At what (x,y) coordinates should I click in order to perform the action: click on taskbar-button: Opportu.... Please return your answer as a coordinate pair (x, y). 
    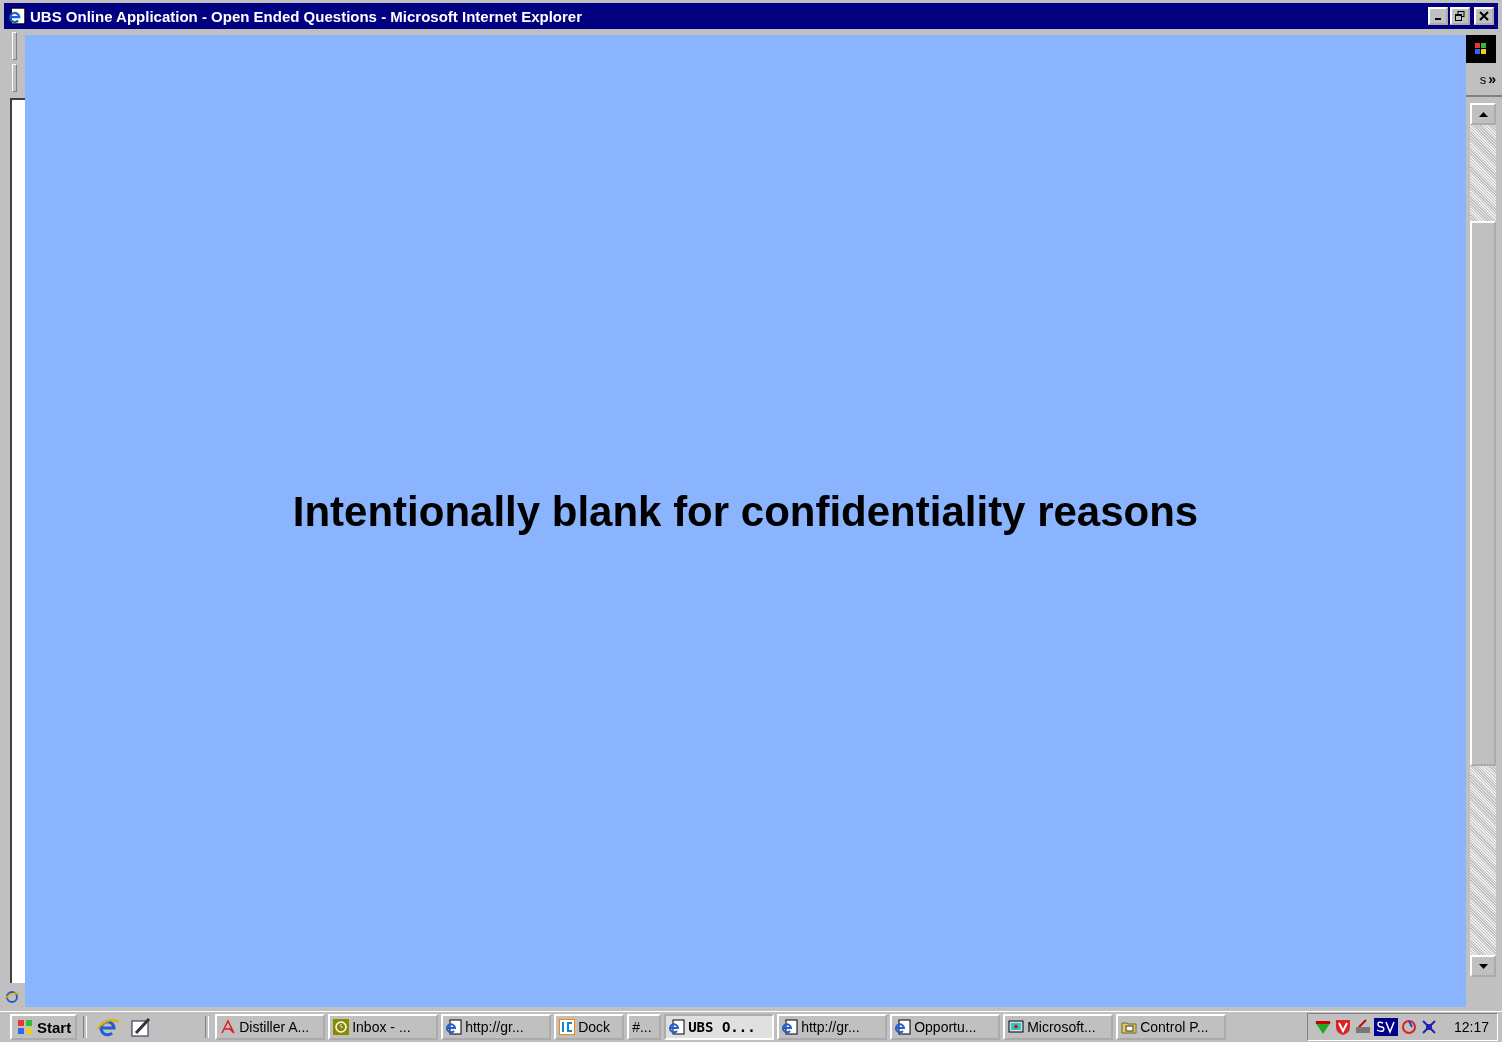
    Looking at the image, I should click on (945, 1027).